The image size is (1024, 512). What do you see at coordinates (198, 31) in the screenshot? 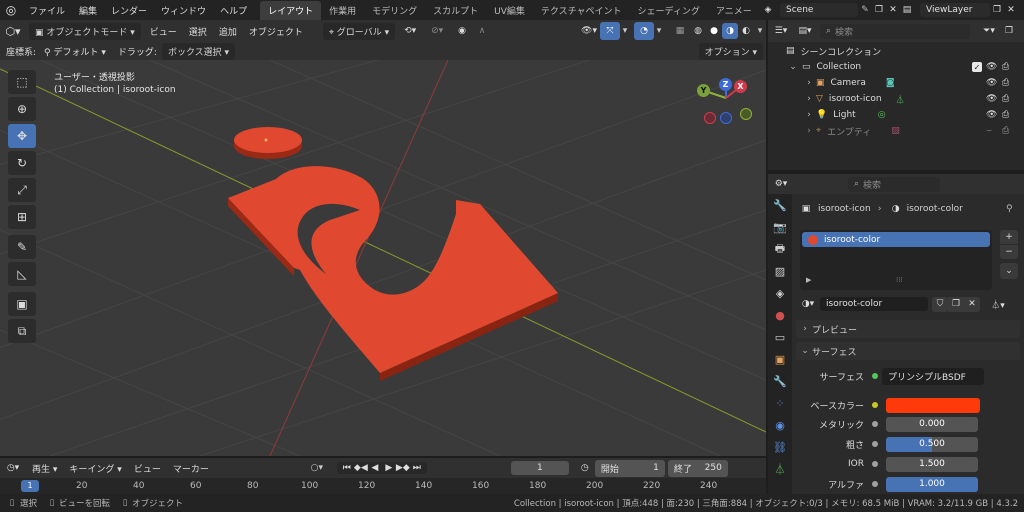
I see `menu-select: 選択` at bounding box center [198, 31].